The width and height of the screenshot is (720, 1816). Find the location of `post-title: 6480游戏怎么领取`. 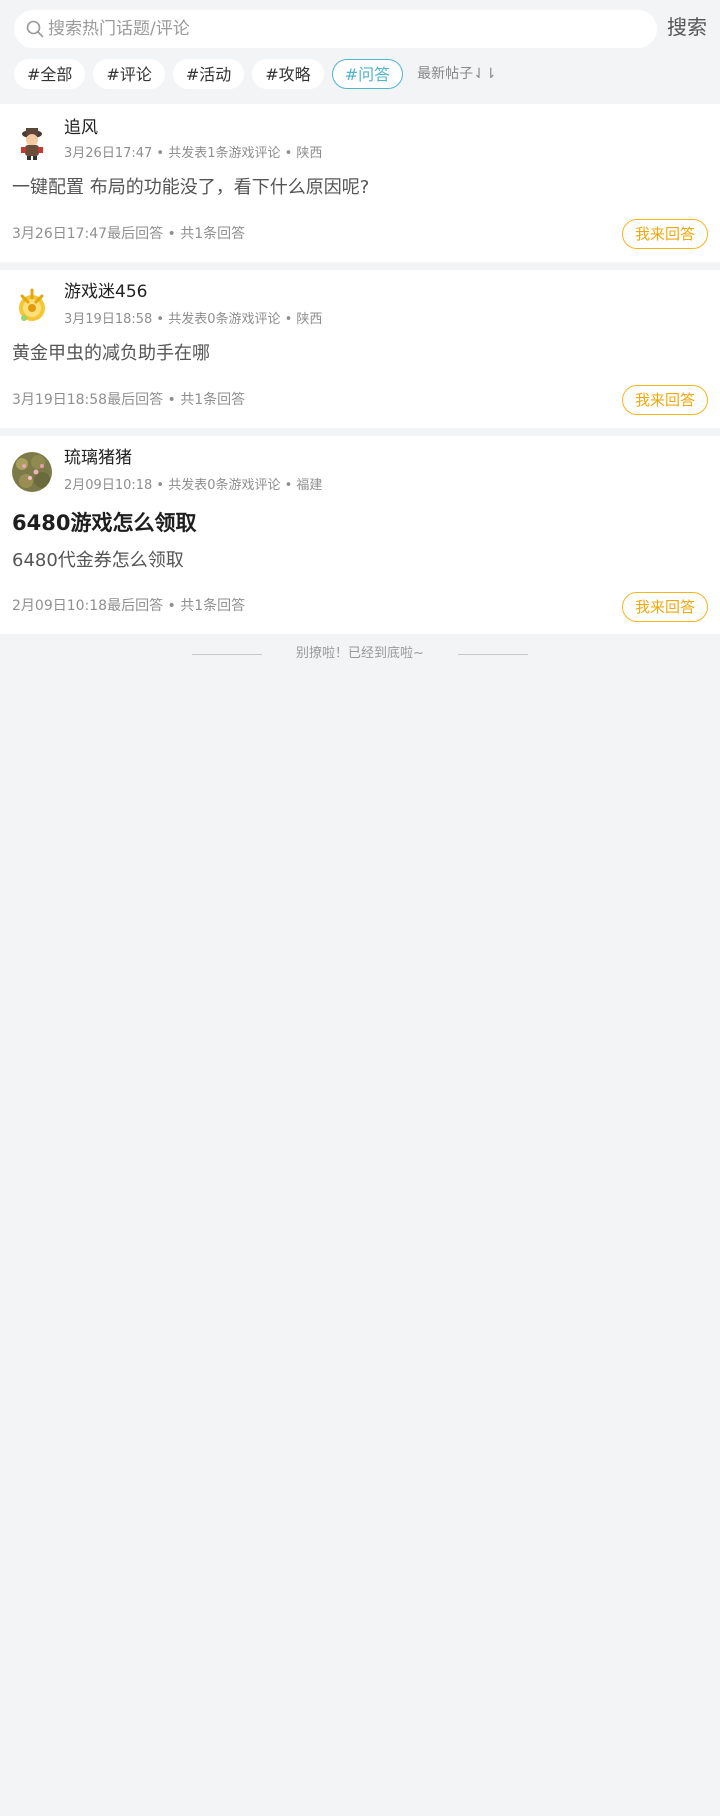

post-title: 6480游戏怎么领取 is located at coordinates (104, 523).